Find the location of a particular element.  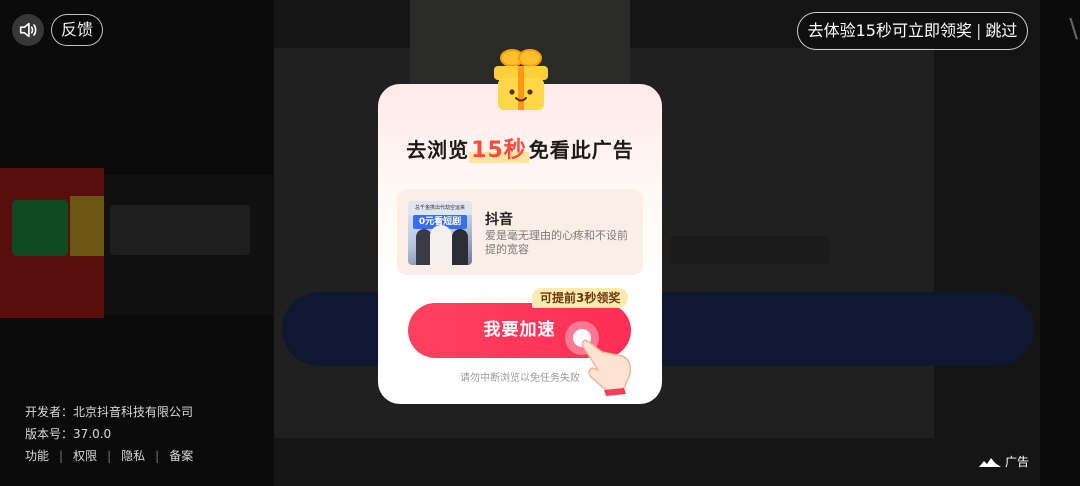

link-filing: 备案 is located at coordinates (181, 456).